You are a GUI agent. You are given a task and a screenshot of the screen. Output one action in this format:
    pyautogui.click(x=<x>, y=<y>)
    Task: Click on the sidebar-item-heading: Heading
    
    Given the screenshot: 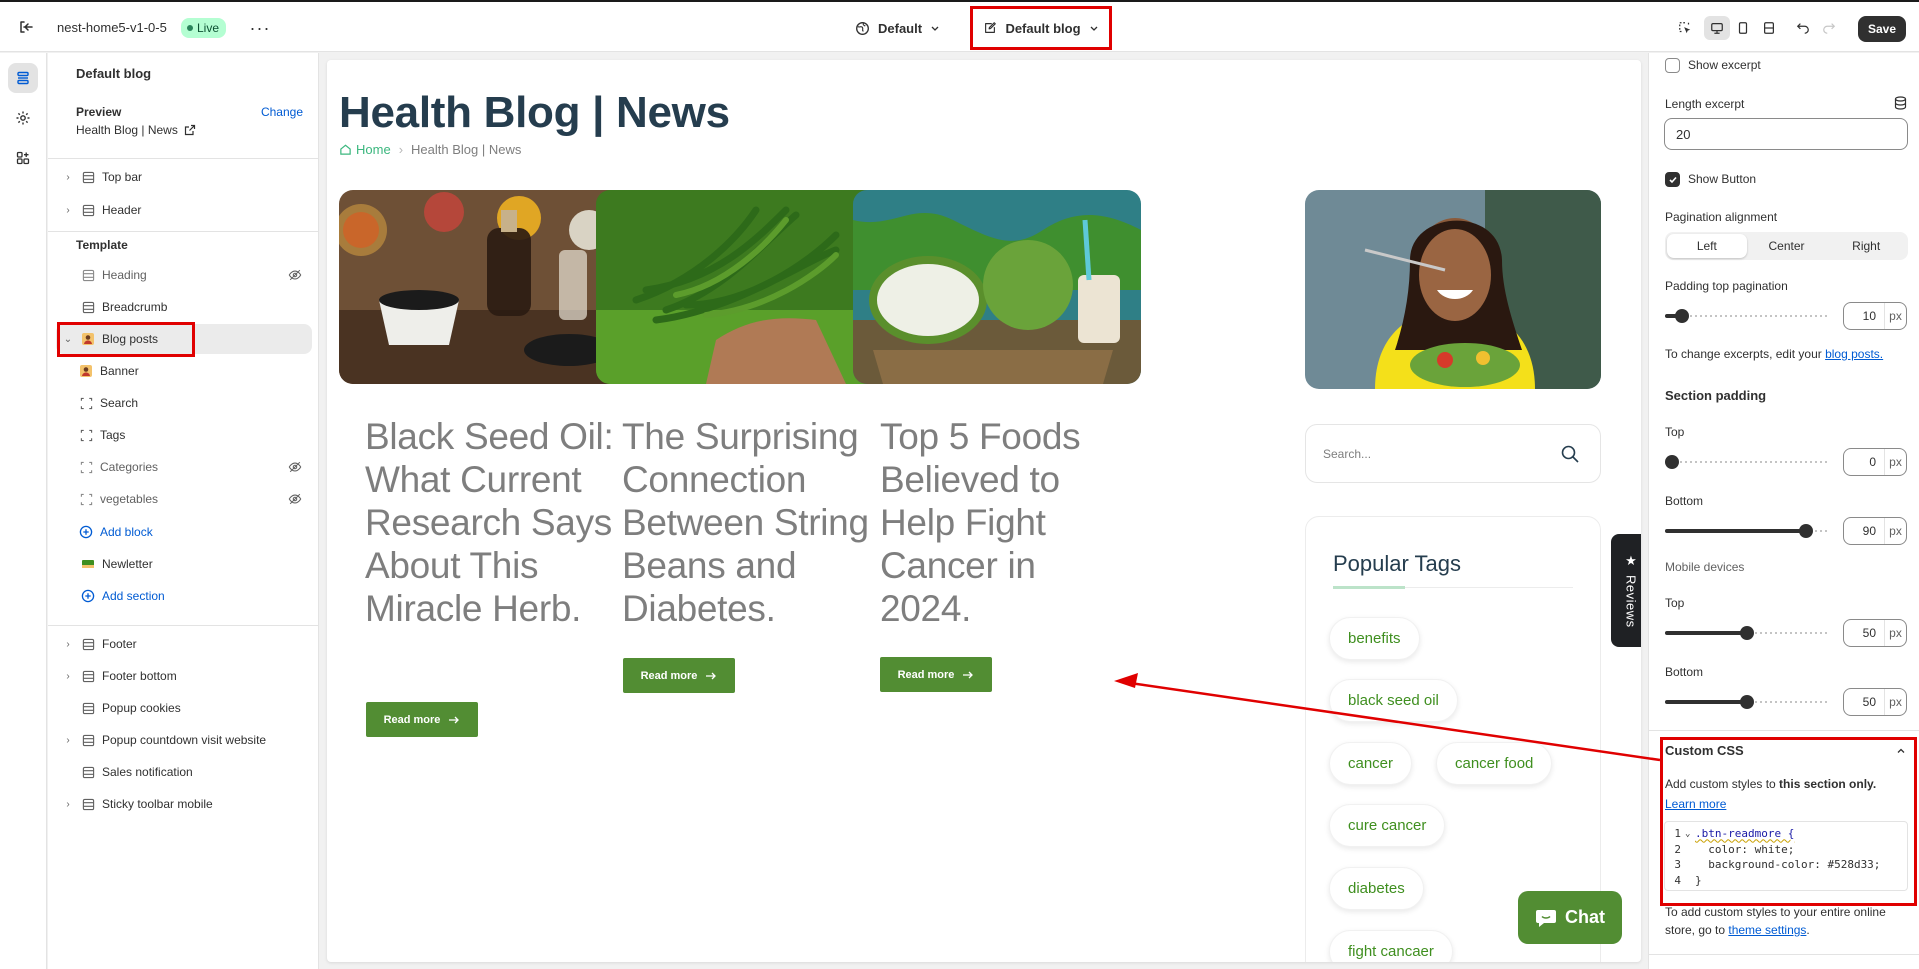 What is the action you would take?
    pyautogui.click(x=184, y=275)
    